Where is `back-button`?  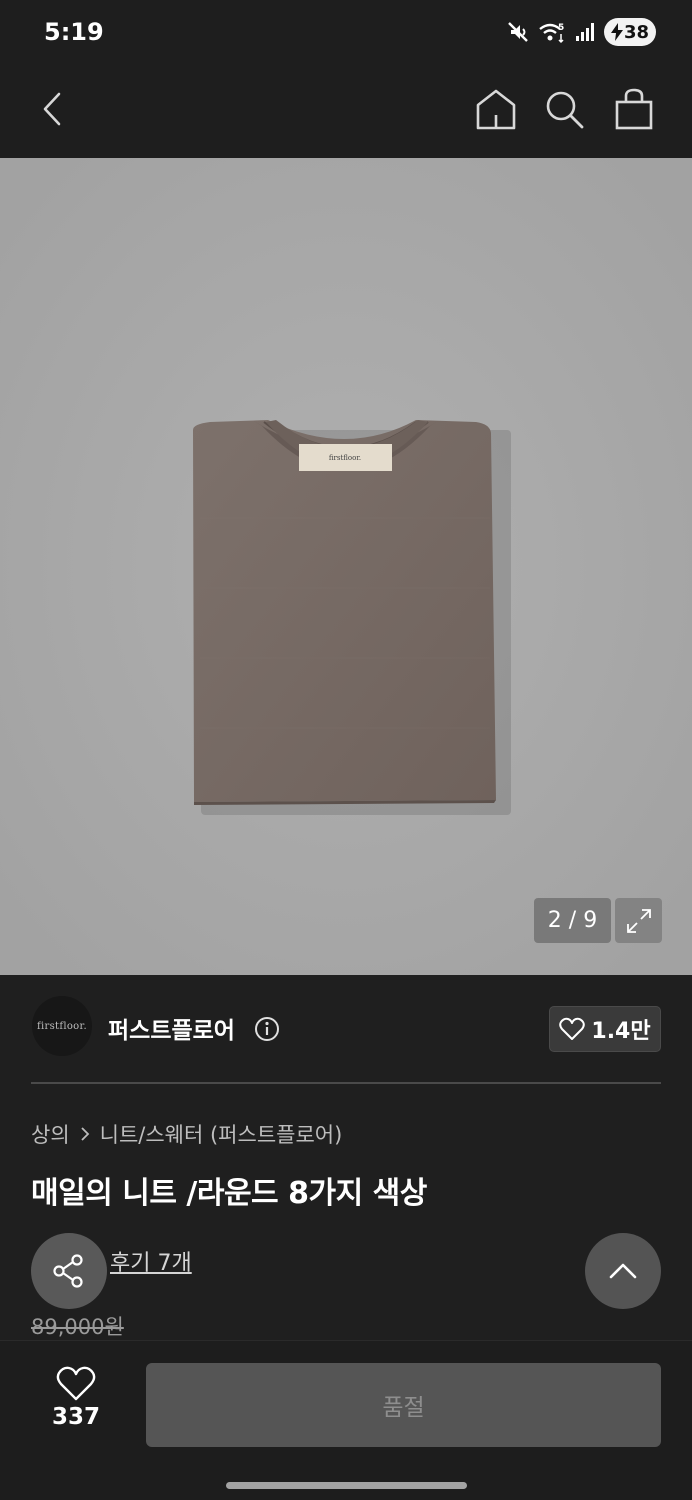 back-button is located at coordinates (53, 109).